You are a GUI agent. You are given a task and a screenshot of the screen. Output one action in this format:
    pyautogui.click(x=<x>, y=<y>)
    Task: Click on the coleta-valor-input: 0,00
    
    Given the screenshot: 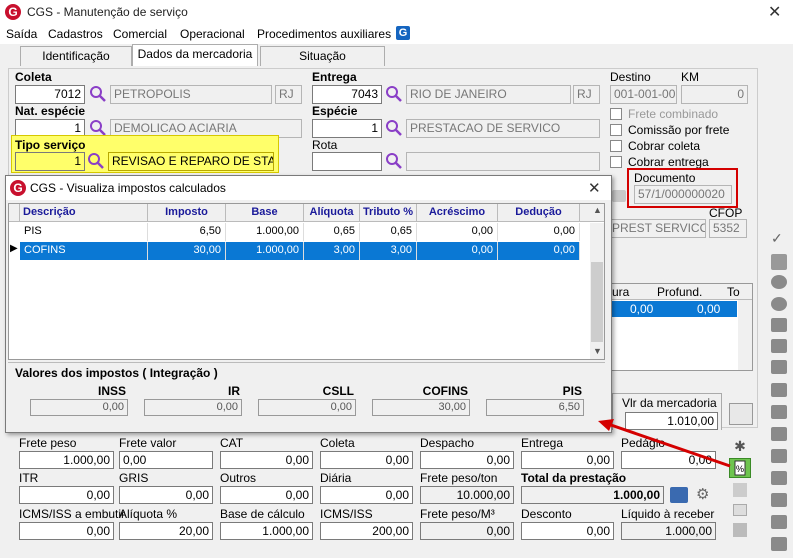 What is the action you would take?
    pyautogui.click(x=366, y=460)
    